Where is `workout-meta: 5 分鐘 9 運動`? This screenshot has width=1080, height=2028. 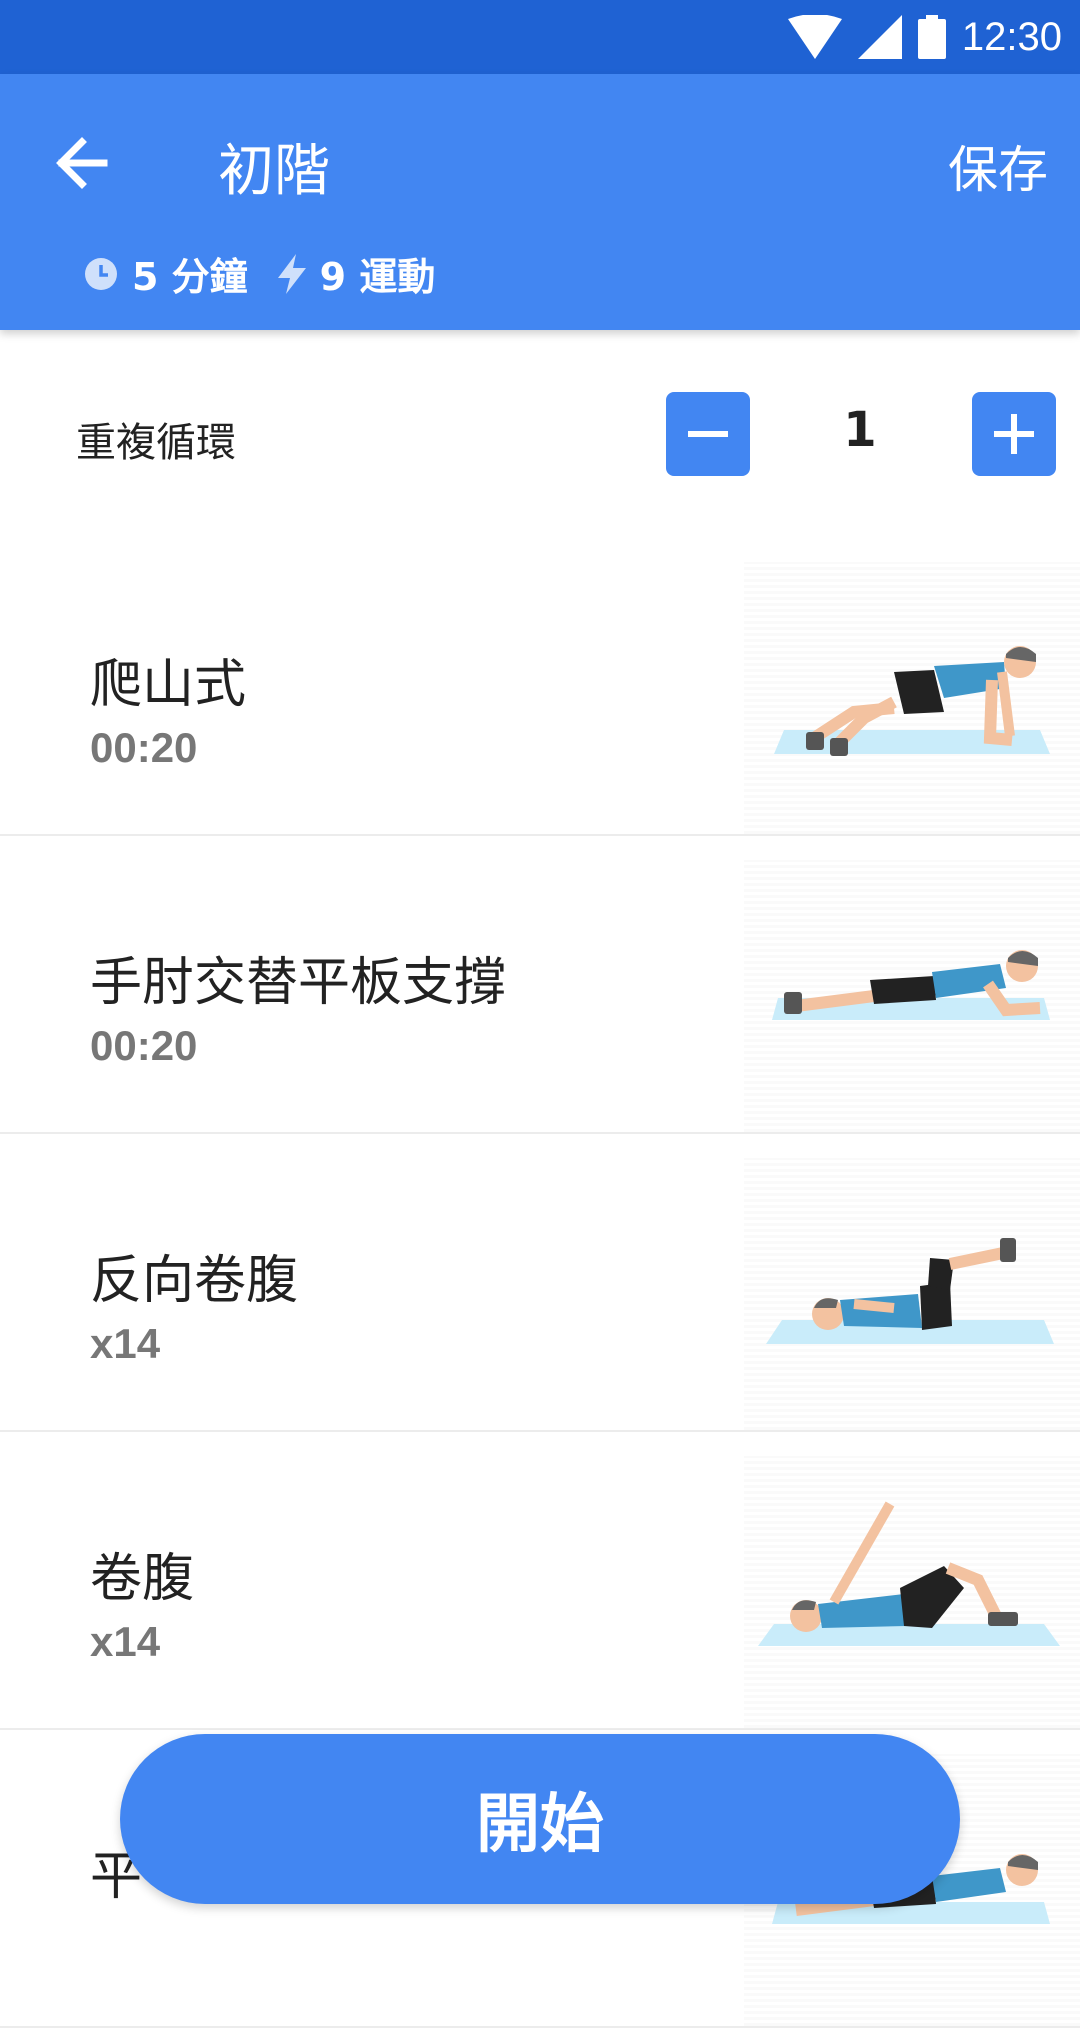 workout-meta: 5 分鐘 9 運動 is located at coordinates (274, 273).